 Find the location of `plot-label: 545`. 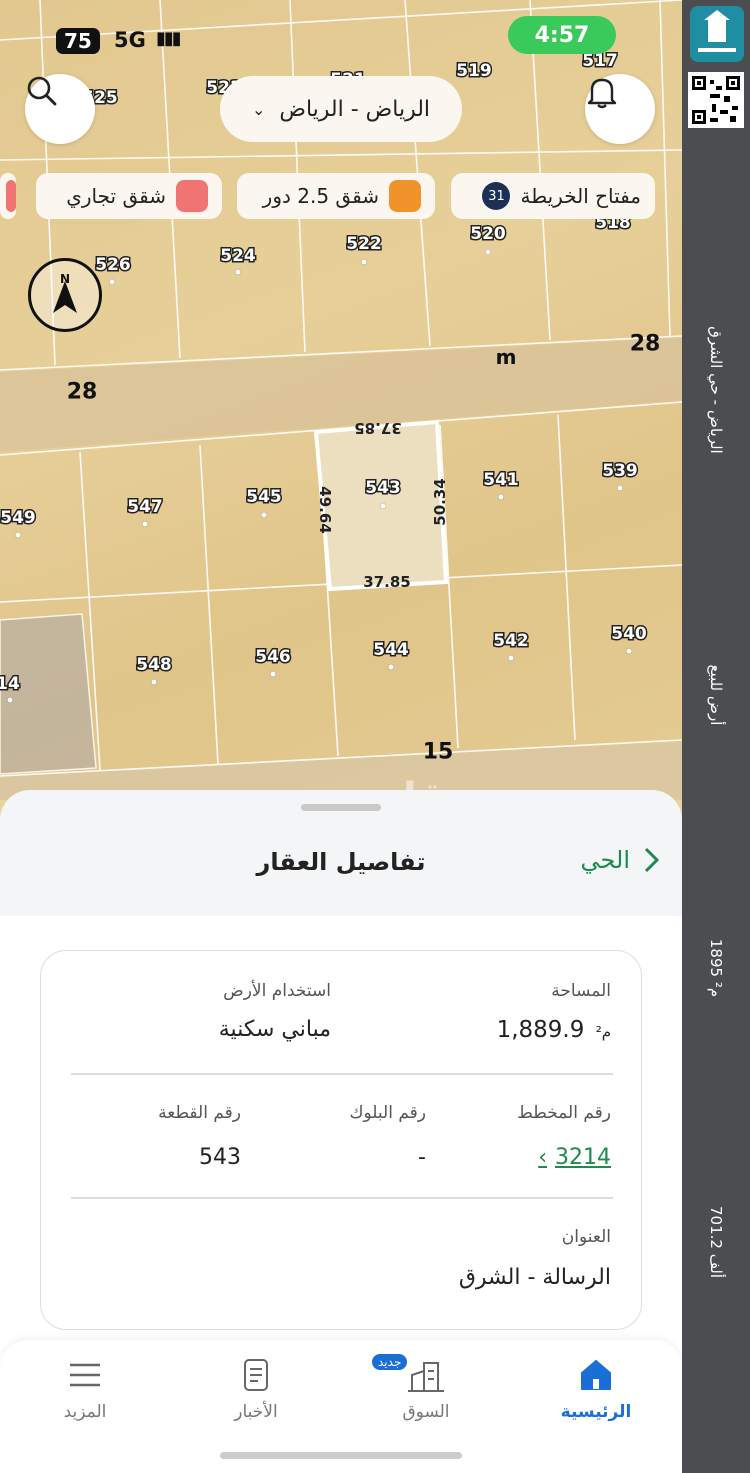

plot-label: 545 is located at coordinates (264, 497).